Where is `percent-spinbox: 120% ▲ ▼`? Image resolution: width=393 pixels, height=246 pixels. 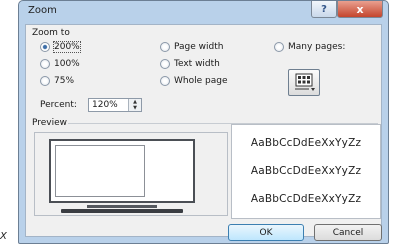 percent-spinbox: 120% ▲ ▼ is located at coordinates (115, 105).